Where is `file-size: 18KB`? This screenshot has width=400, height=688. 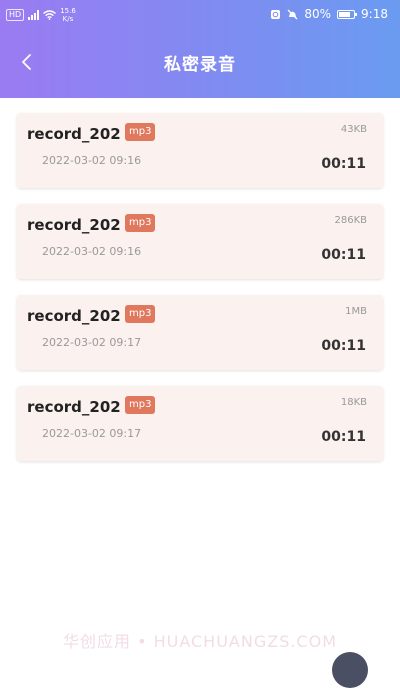 file-size: 18KB is located at coordinates (353, 402).